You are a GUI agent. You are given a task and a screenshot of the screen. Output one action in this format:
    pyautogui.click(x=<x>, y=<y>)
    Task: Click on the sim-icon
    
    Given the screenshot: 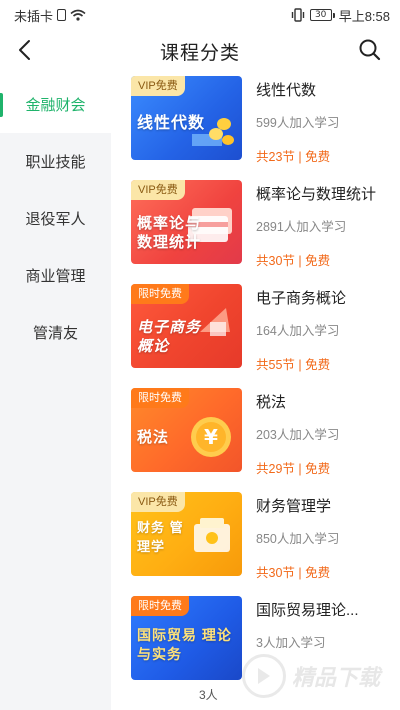 What is the action you would take?
    pyautogui.click(x=62, y=15)
    